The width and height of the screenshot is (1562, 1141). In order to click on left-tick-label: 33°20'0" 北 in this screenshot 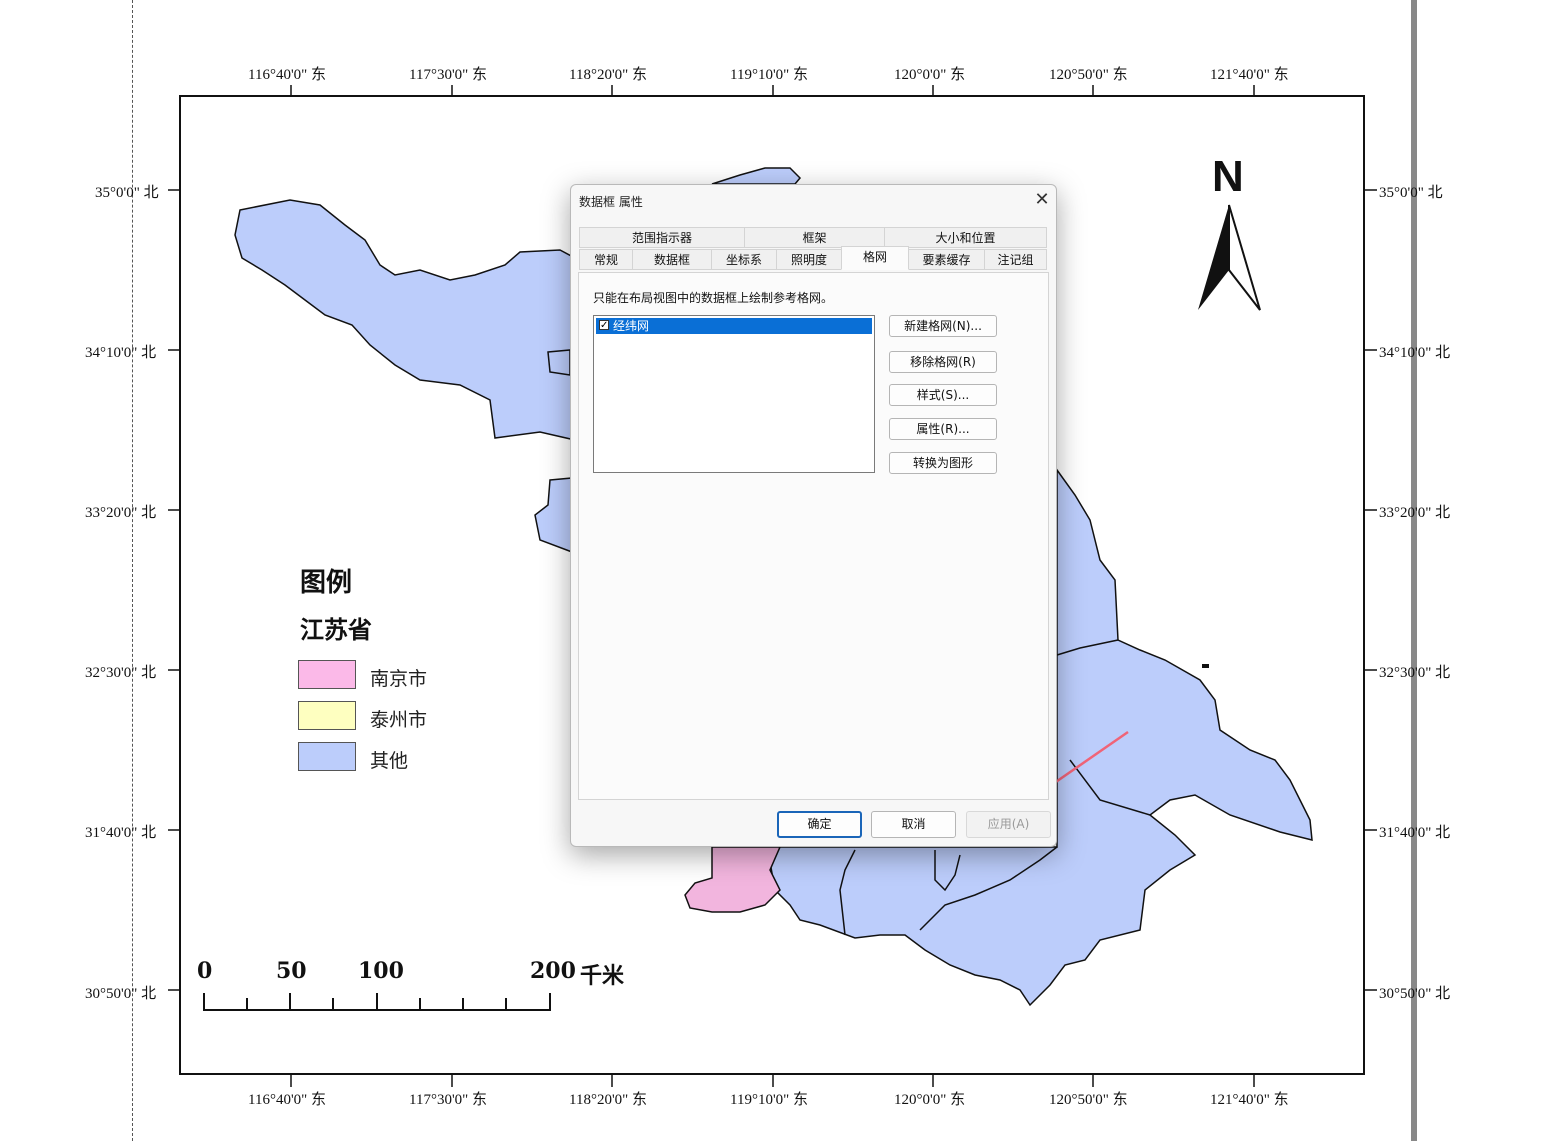, I will do `click(121, 513)`.